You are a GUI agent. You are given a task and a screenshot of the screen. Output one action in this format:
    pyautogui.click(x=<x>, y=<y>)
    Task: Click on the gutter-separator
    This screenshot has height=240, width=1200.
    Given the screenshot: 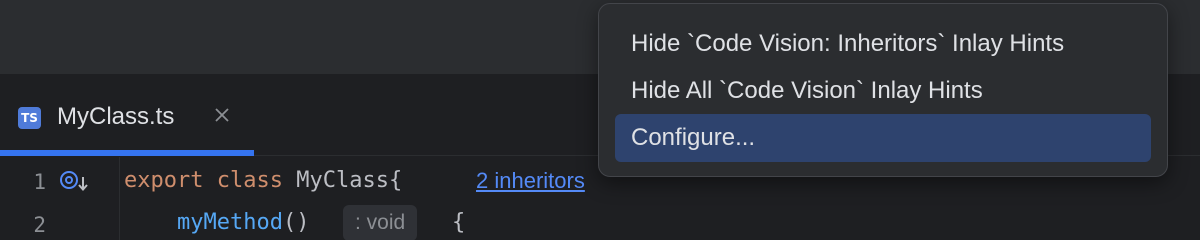 What is the action you would take?
    pyautogui.click(x=119, y=198)
    